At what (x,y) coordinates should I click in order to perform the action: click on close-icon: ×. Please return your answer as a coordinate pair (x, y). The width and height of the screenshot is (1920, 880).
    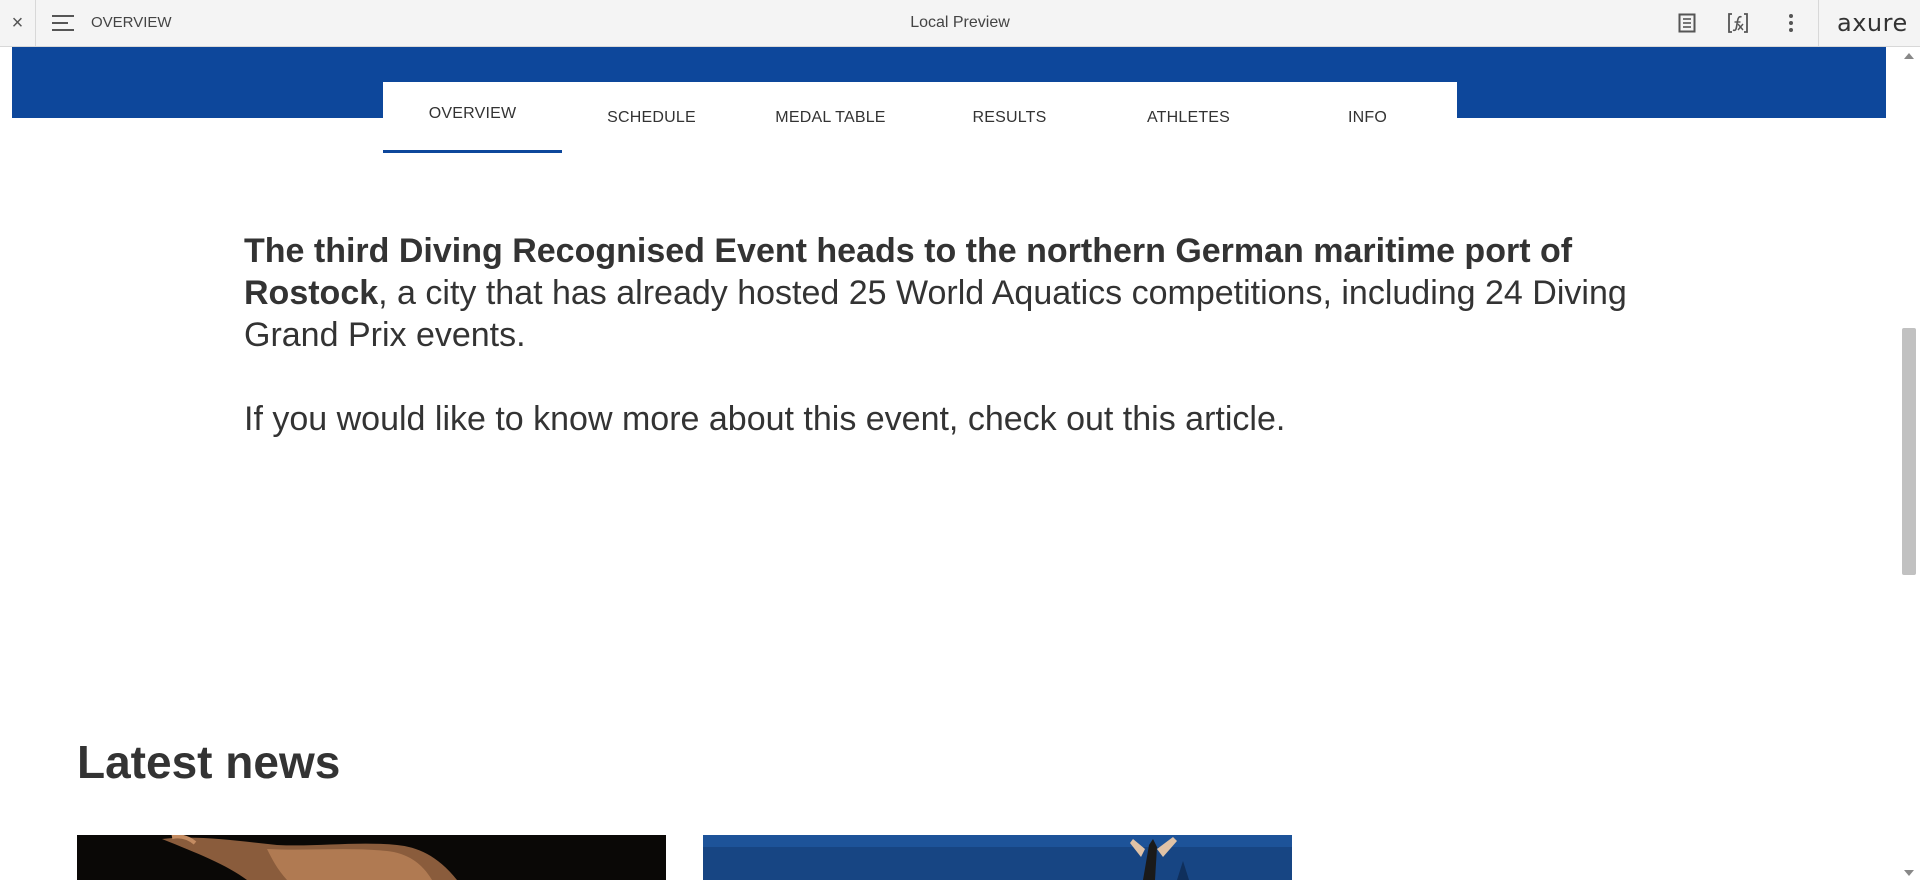
    Looking at the image, I should click on (17, 22).